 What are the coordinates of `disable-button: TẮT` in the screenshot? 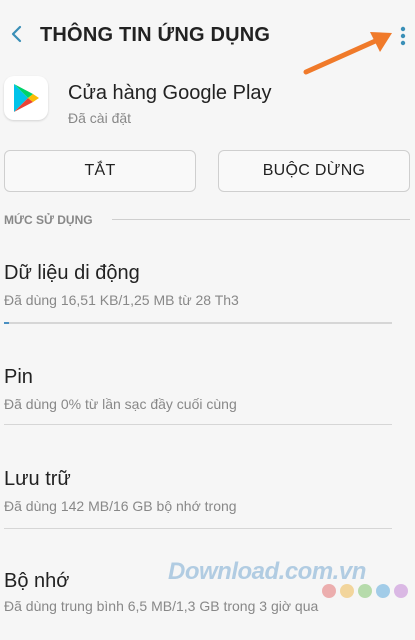 It's located at (100, 171).